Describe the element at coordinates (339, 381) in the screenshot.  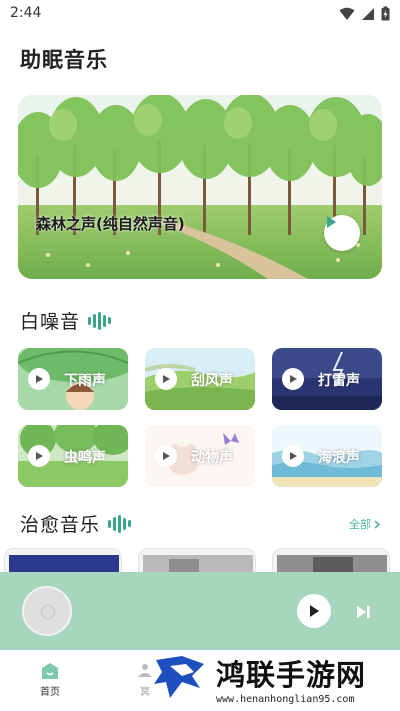
I see `tile-thunder-label: 打雷声` at that location.